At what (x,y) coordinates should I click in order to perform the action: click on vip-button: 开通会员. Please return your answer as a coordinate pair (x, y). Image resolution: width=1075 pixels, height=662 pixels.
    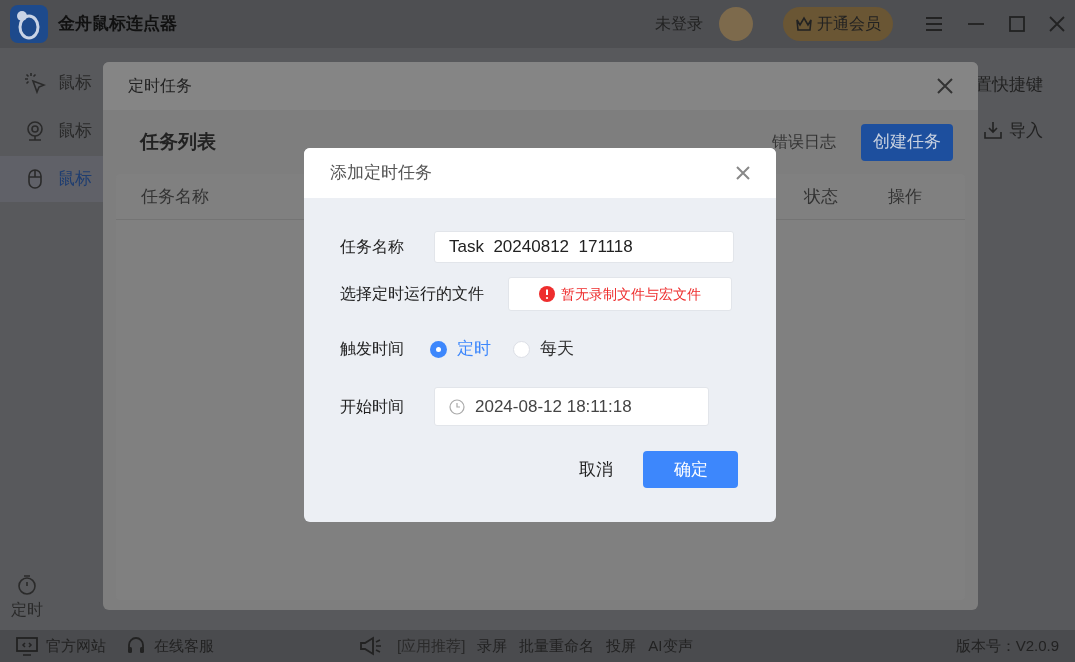
    Looking at the image, I should click on (838, 24).